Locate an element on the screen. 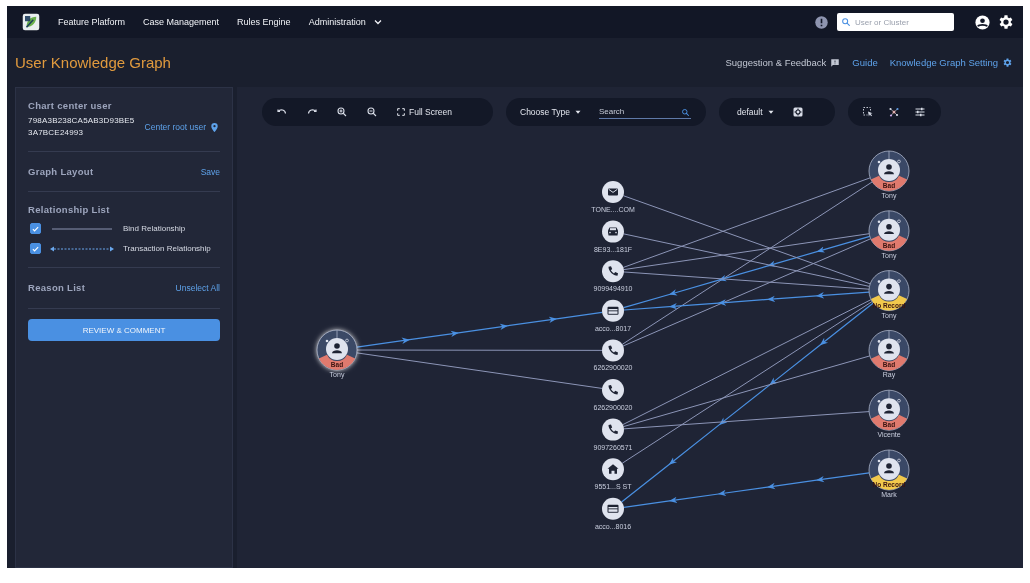  save-link: Save is located at coordinates (210, 171).